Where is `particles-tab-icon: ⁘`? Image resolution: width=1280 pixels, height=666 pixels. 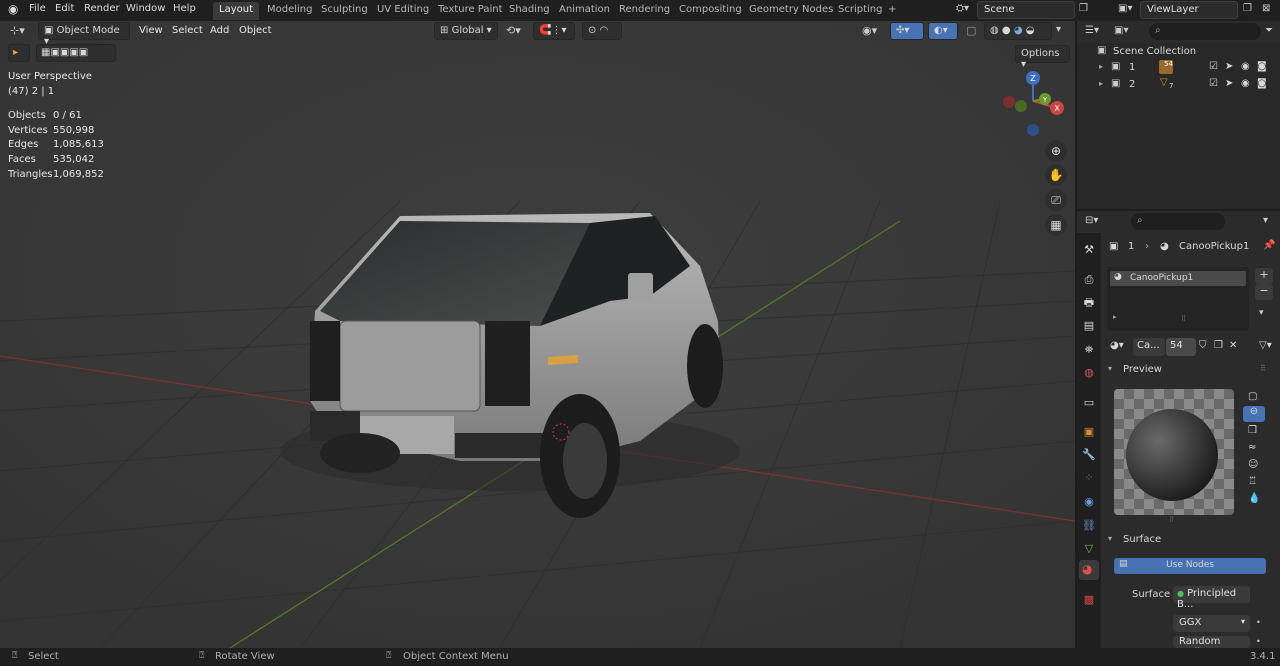 particles-tab-icon: ⁘ is located at coordinates (1089, 478).